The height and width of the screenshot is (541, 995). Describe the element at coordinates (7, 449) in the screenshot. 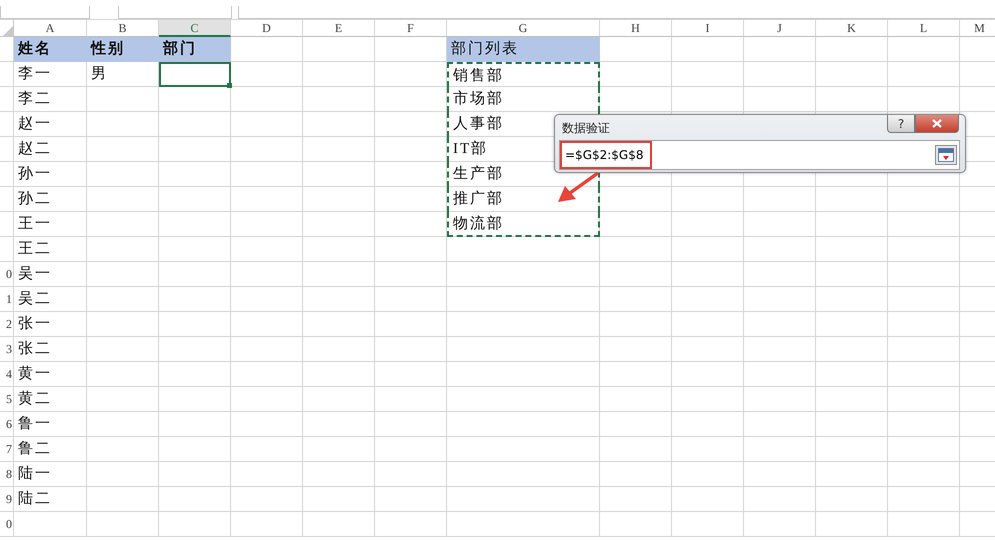

I see `row-header: 7` at that location.